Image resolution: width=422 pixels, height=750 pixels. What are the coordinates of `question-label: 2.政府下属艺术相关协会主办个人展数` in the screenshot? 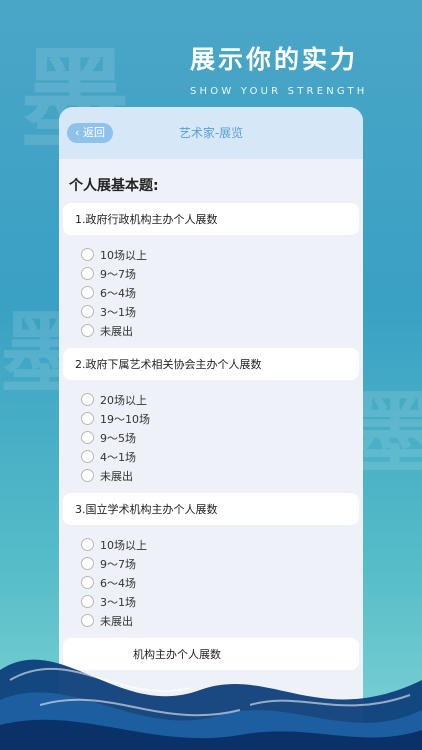 It's located at (211, 364).